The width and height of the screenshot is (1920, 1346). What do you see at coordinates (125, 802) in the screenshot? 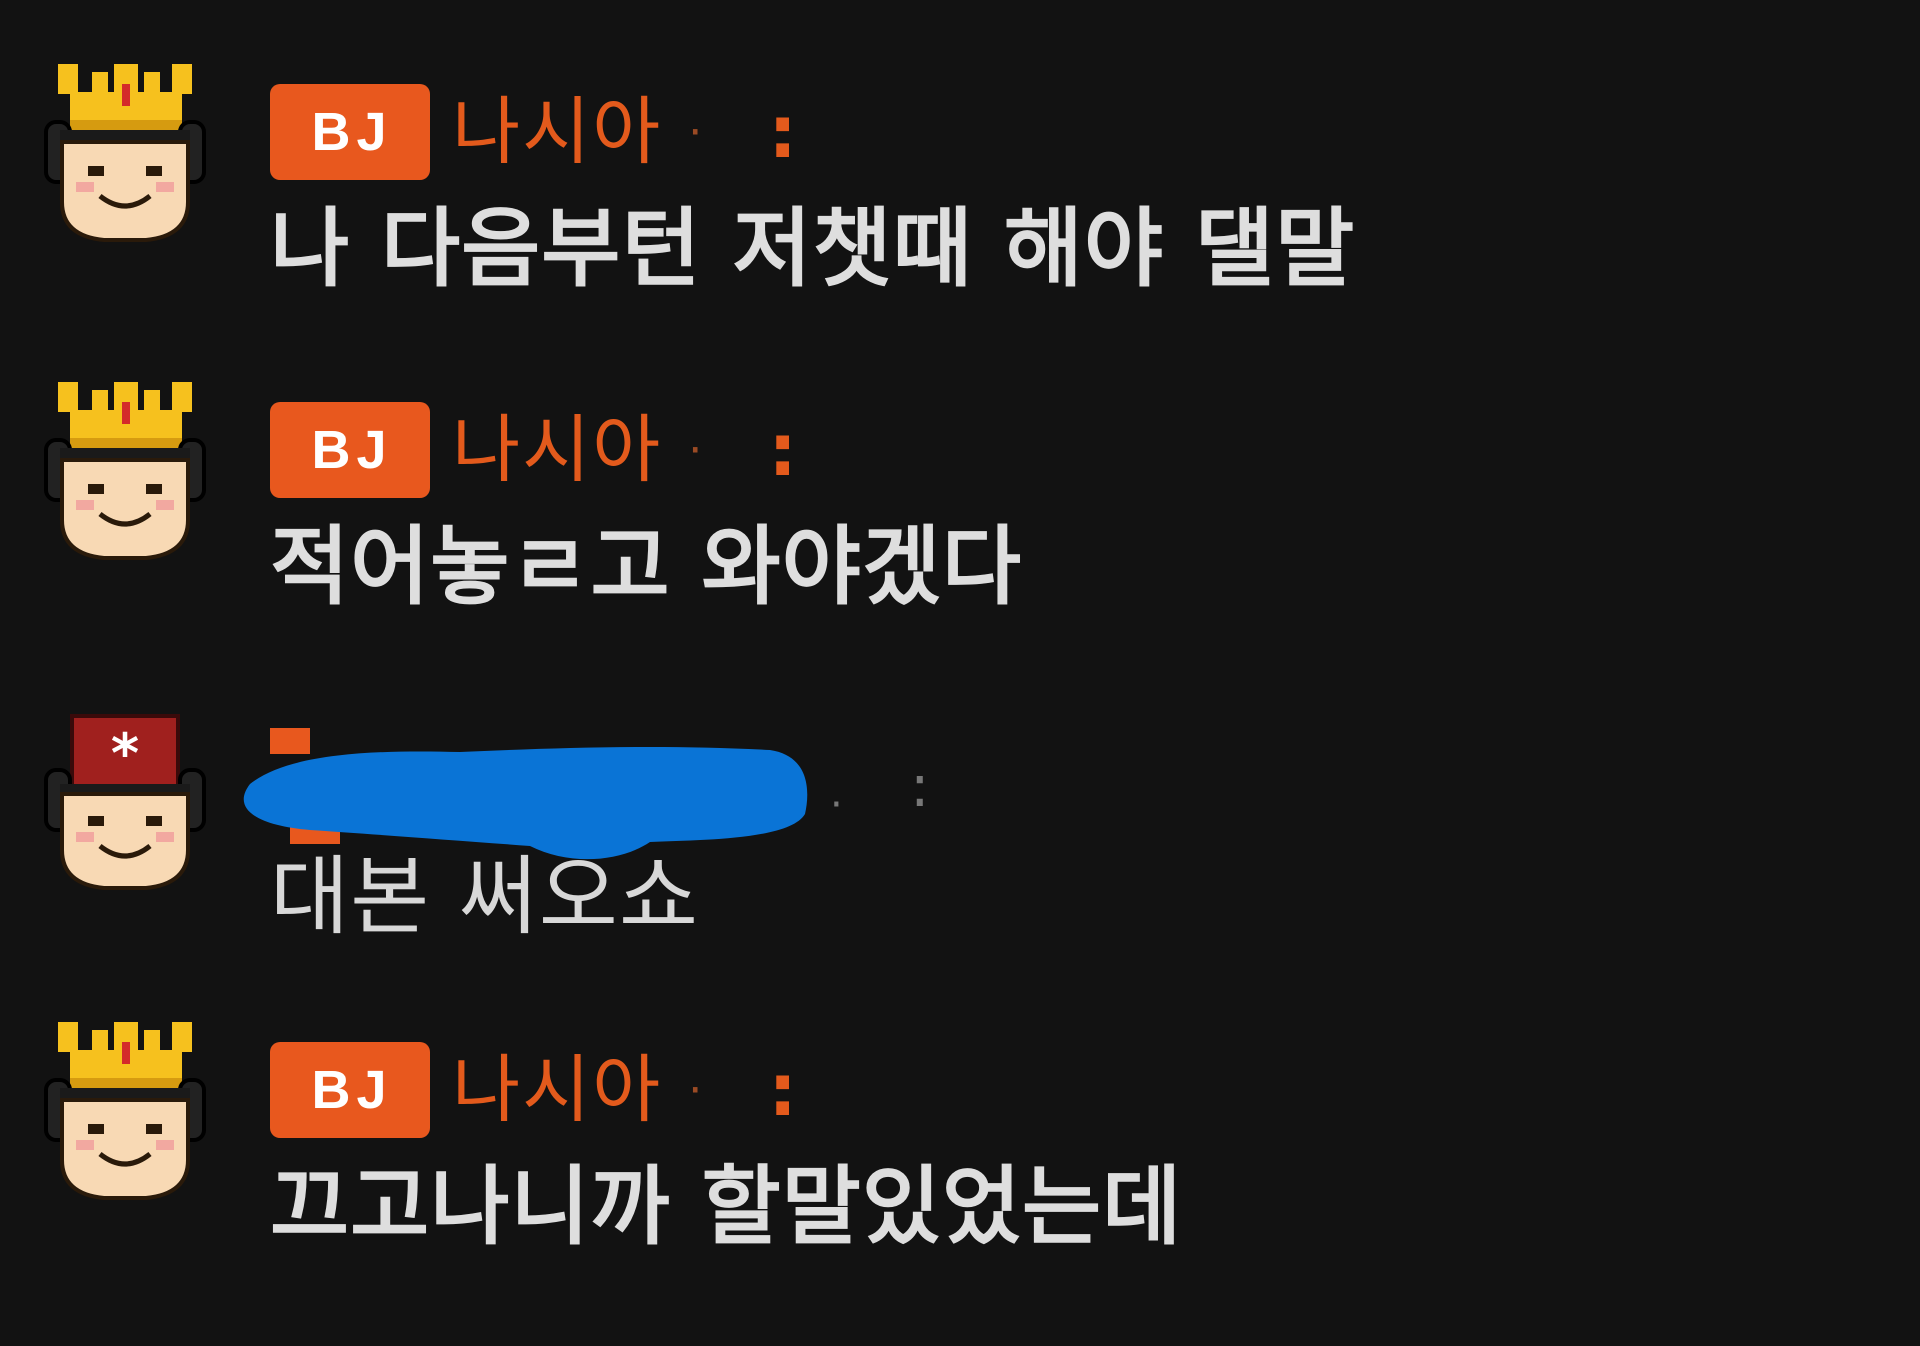
I see `manager-avatar-icon: *` at bounding box center [125, 802].